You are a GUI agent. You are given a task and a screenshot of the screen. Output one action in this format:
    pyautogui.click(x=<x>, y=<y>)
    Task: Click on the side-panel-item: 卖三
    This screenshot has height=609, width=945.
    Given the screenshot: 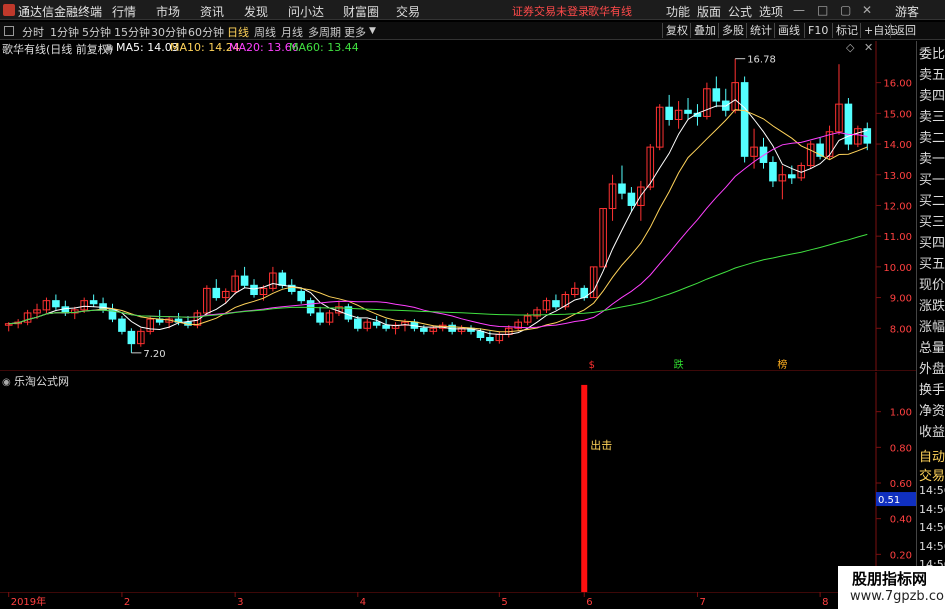 What is the action you would take?
    pyautogui.click(x=932, y=115)
    